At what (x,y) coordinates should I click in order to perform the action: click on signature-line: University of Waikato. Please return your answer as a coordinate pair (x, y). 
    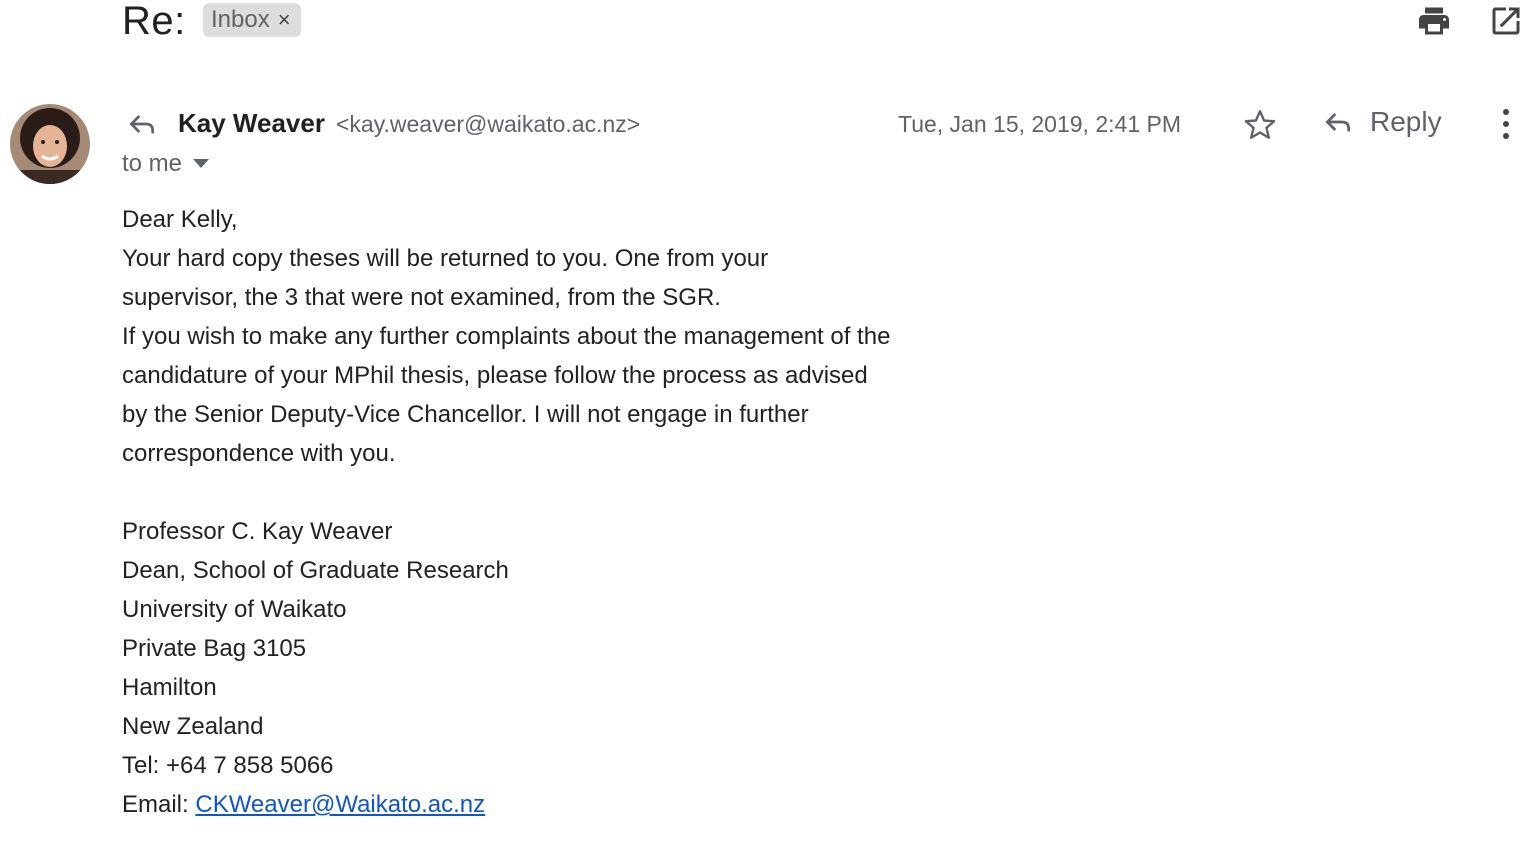
    Looking at the image, I should click on (234, 609).